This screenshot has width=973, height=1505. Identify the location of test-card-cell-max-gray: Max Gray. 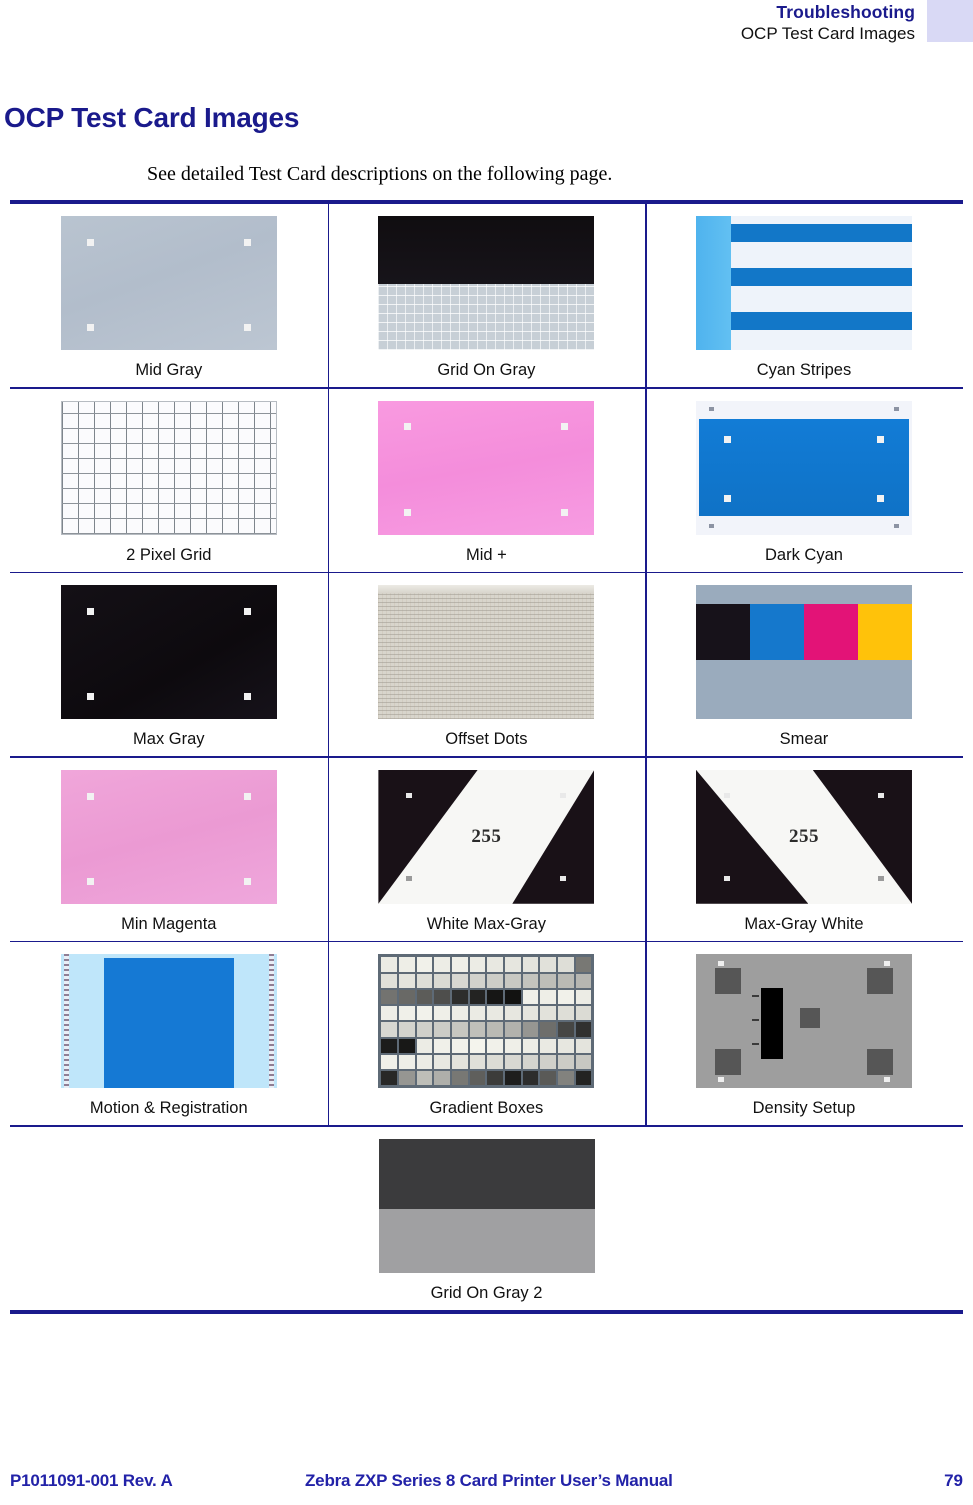
(169, 664).